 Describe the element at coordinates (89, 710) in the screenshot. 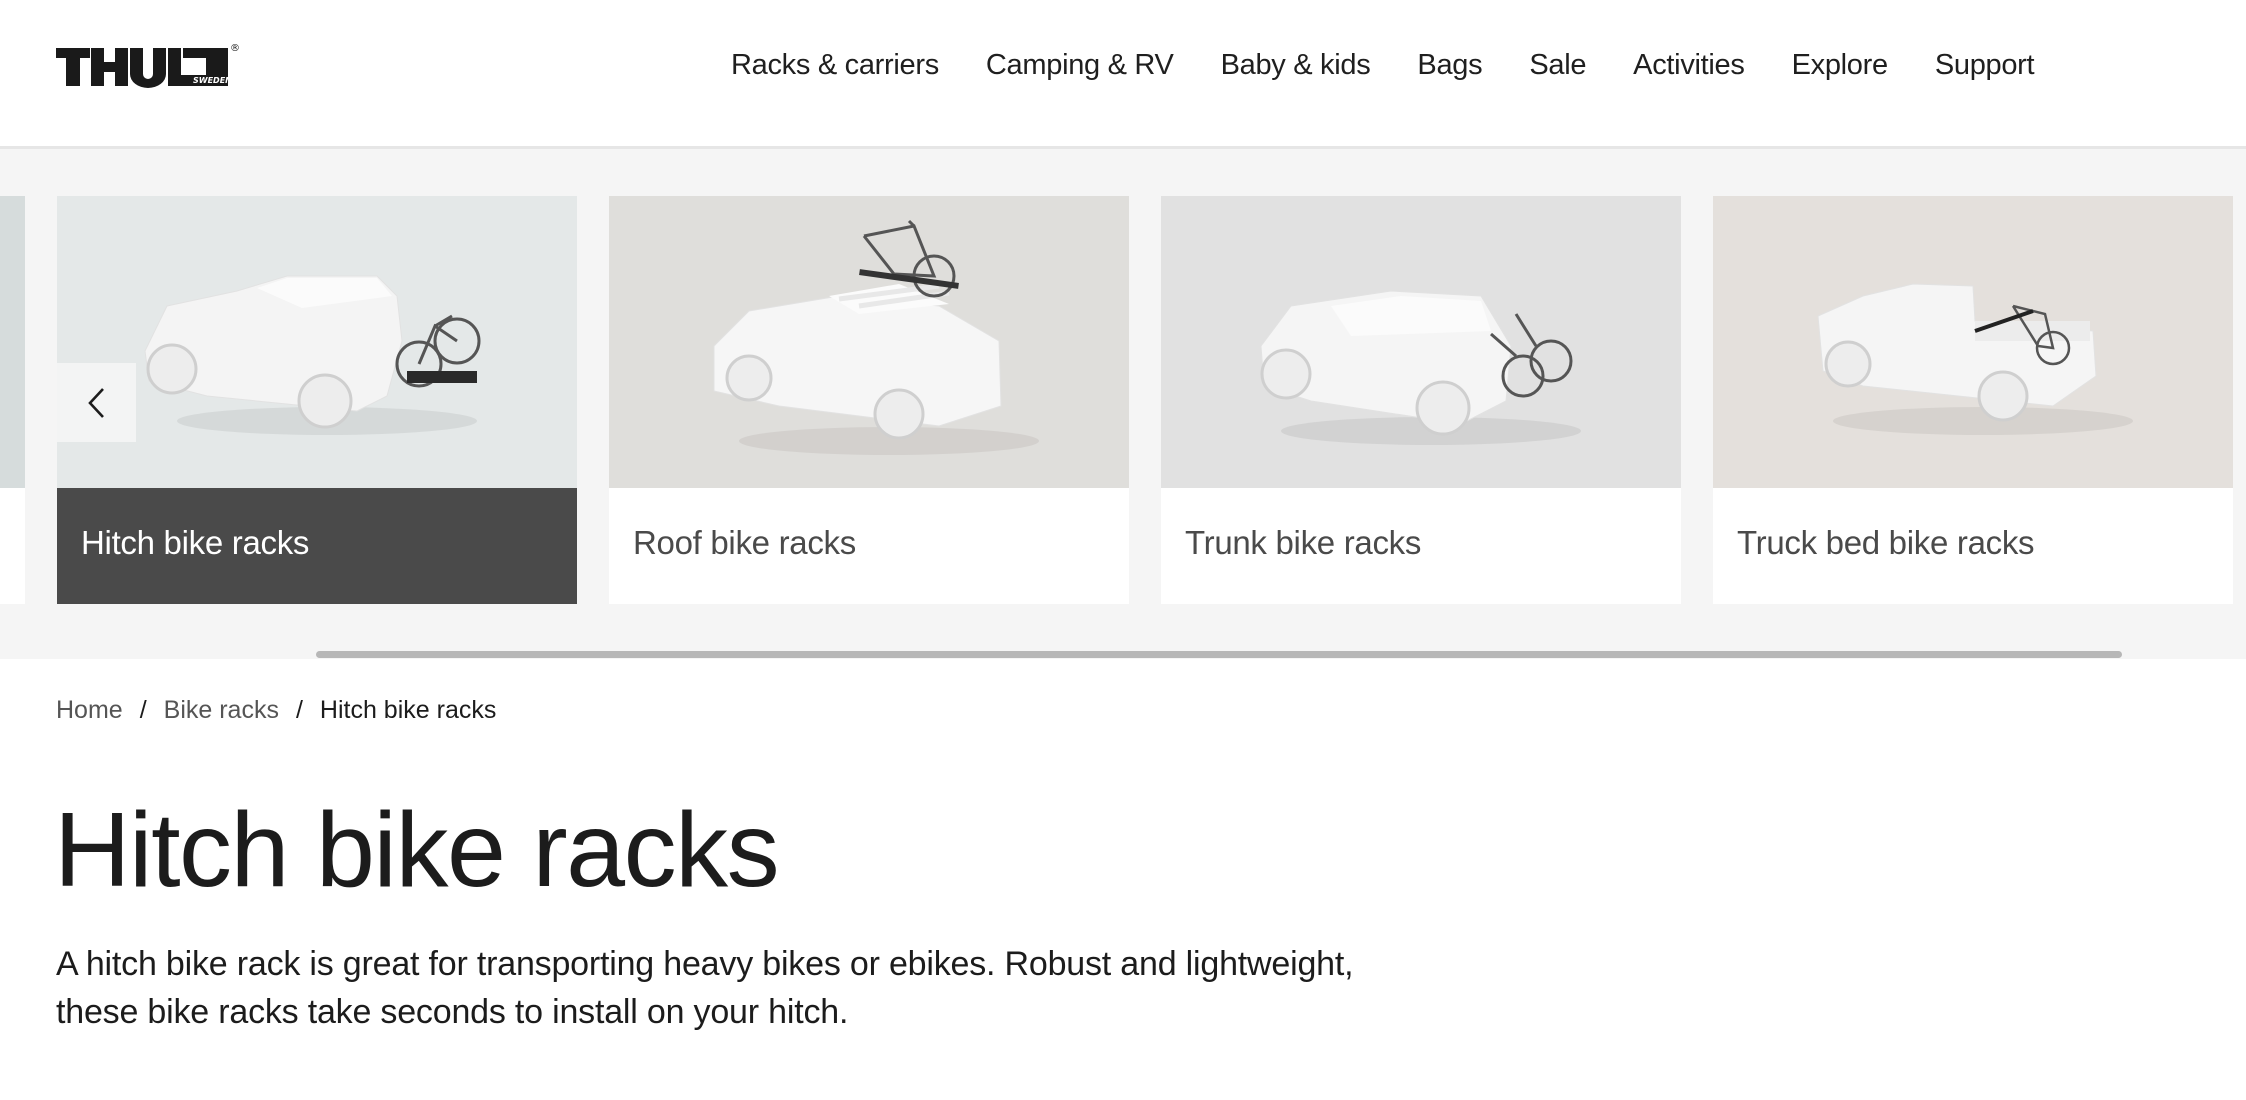

I see `breadcrumb-home: Home` at that location.